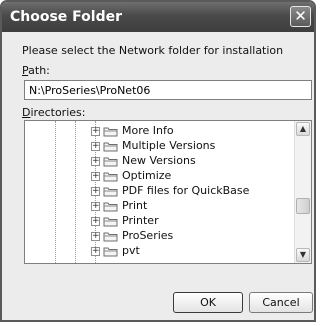 The height and width of the screenshot is (326, 320). I want to click on tree-item: + More Info, so click(191, 131).